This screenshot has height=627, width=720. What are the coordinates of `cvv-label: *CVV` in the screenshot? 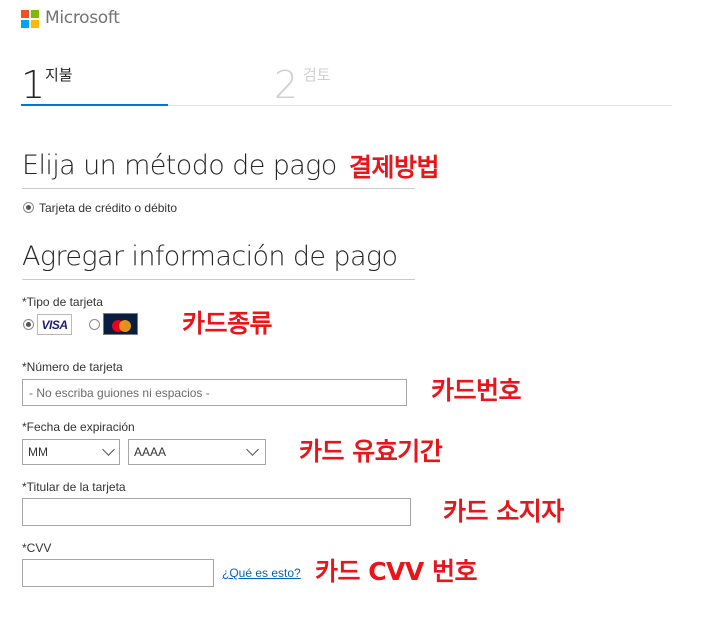 It's located at (37, 548).